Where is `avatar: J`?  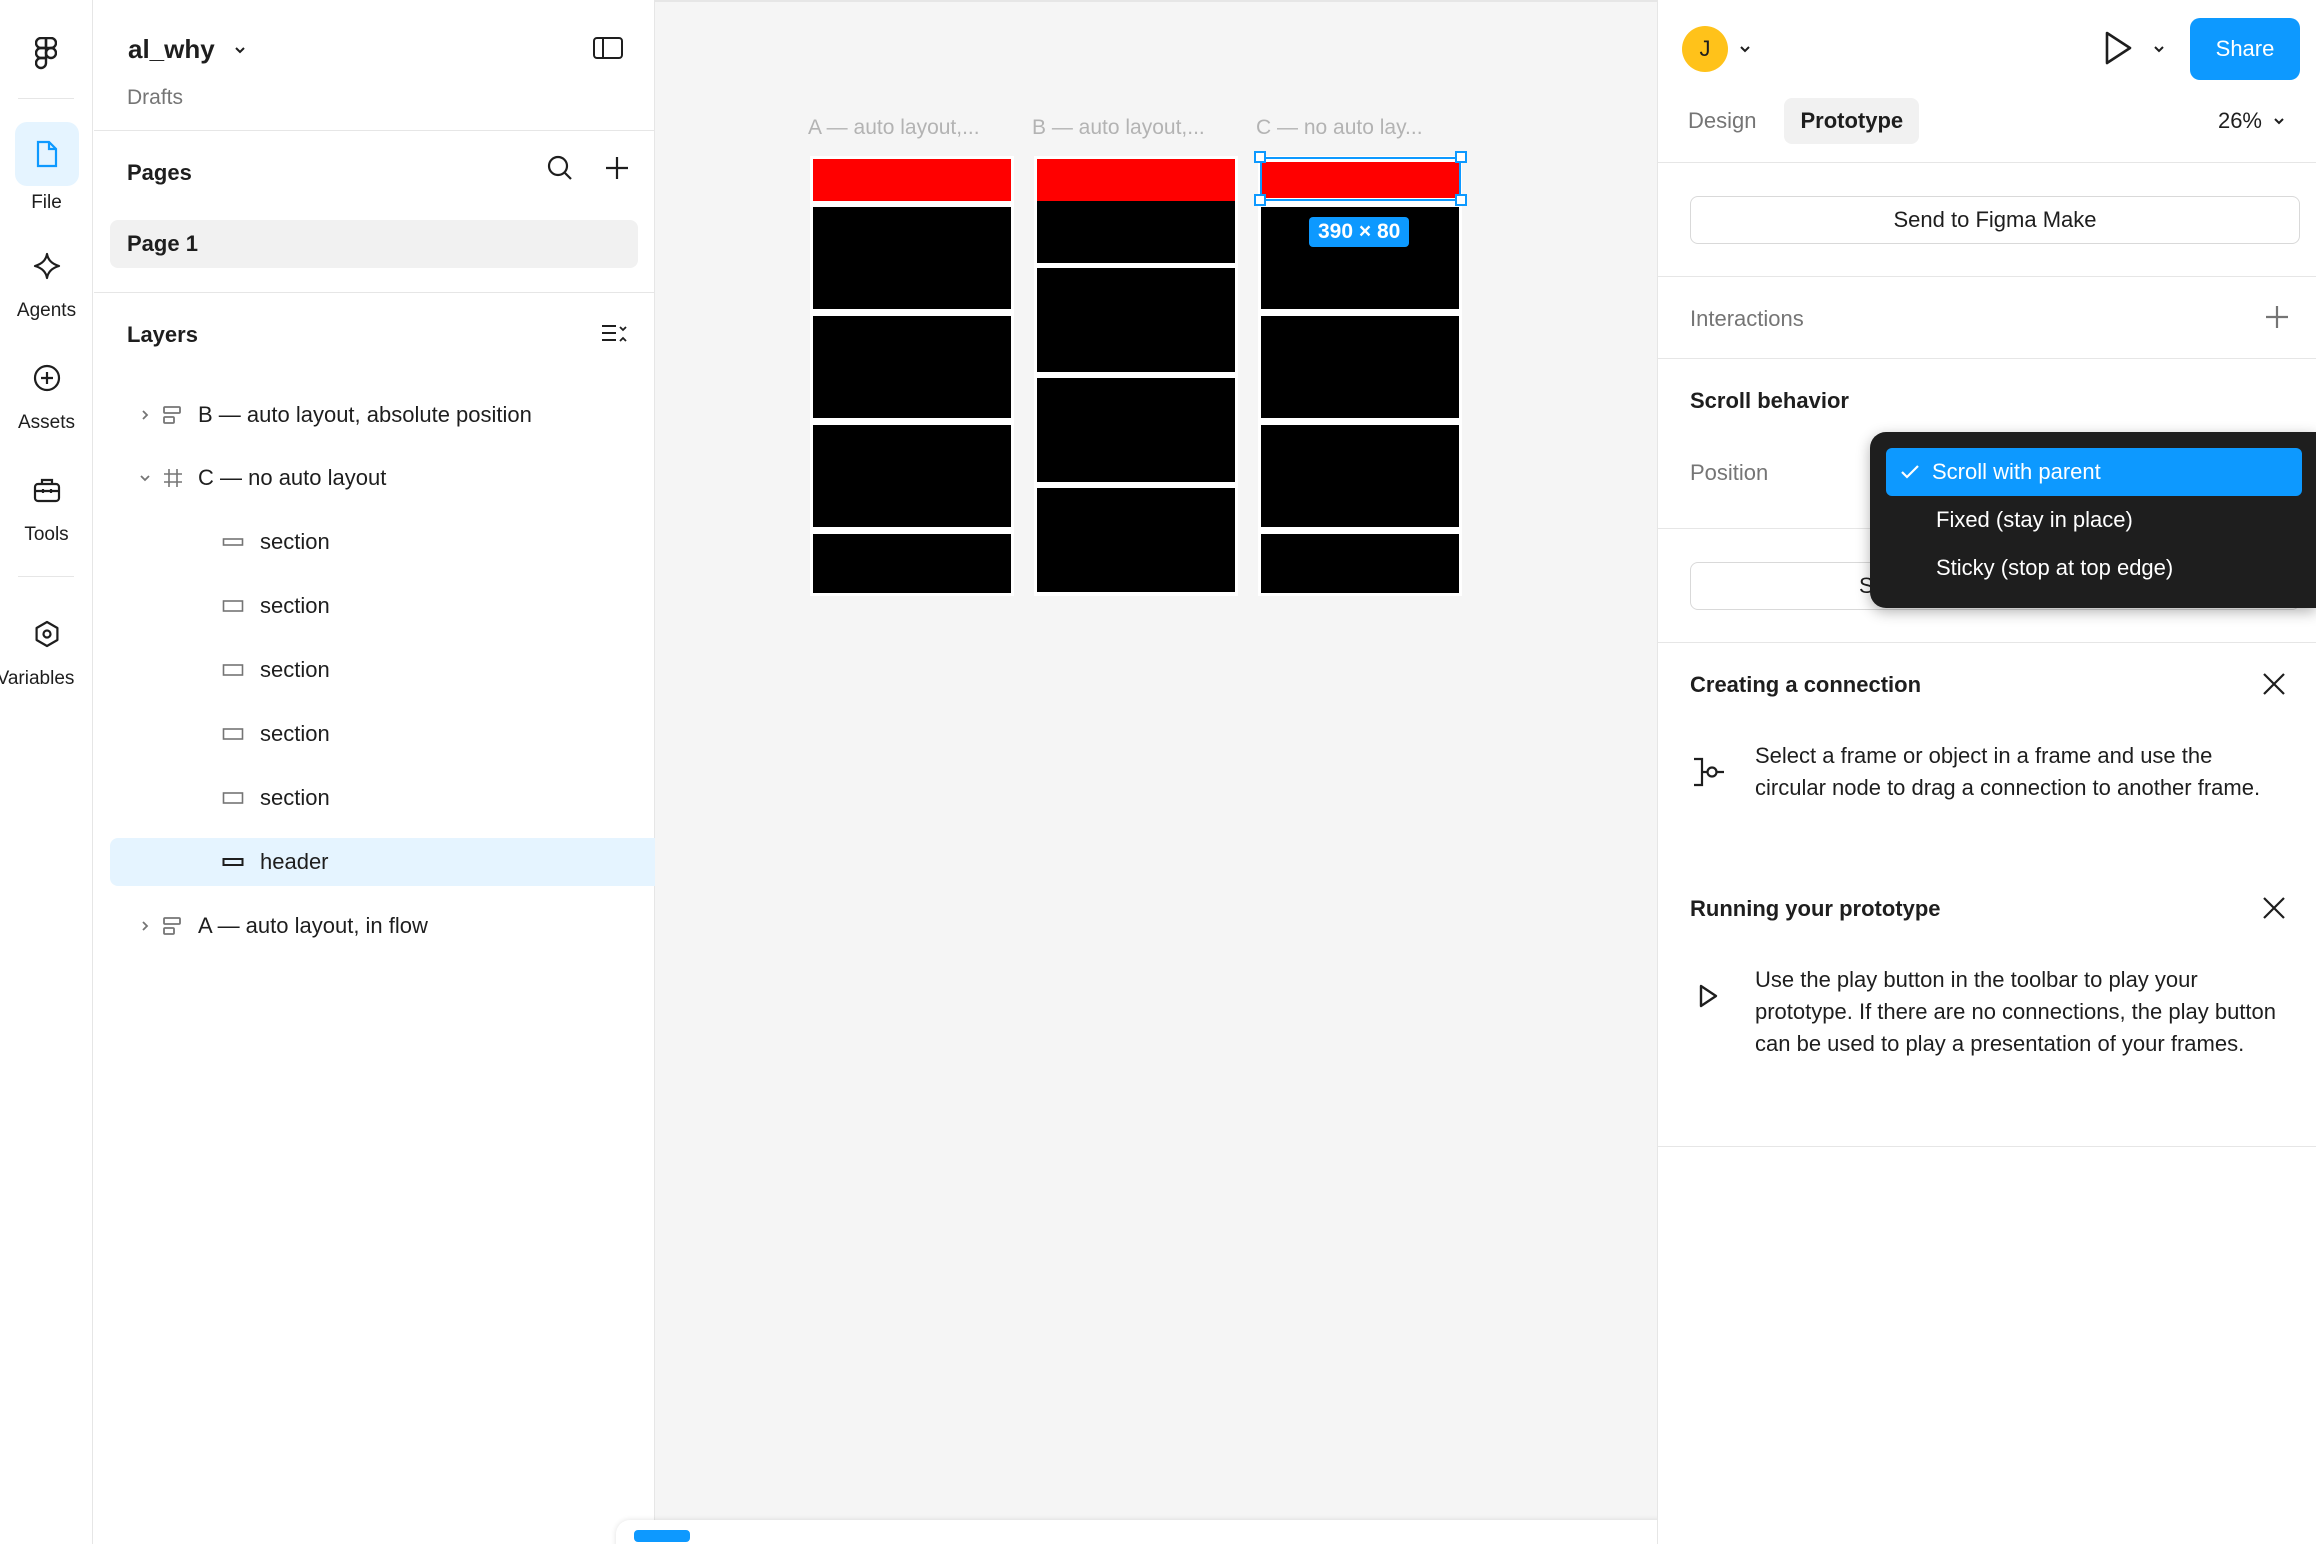
avatar: J is located at coordinates (1705, 49).